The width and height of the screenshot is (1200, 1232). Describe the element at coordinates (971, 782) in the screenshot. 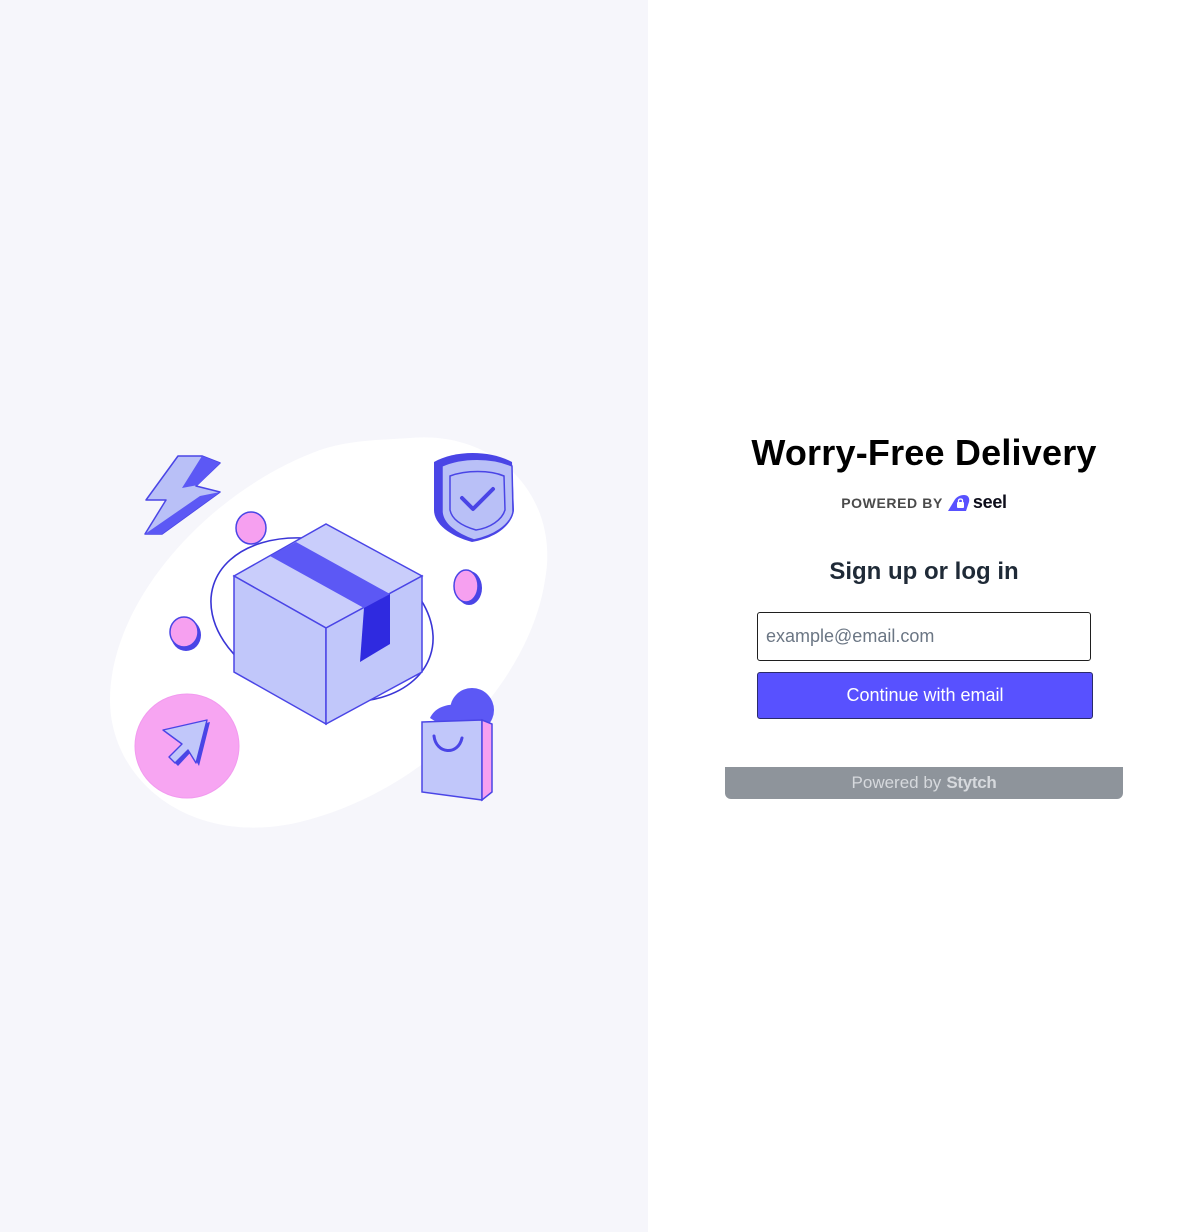

I see `stytch-logo: Stytch` at that location.